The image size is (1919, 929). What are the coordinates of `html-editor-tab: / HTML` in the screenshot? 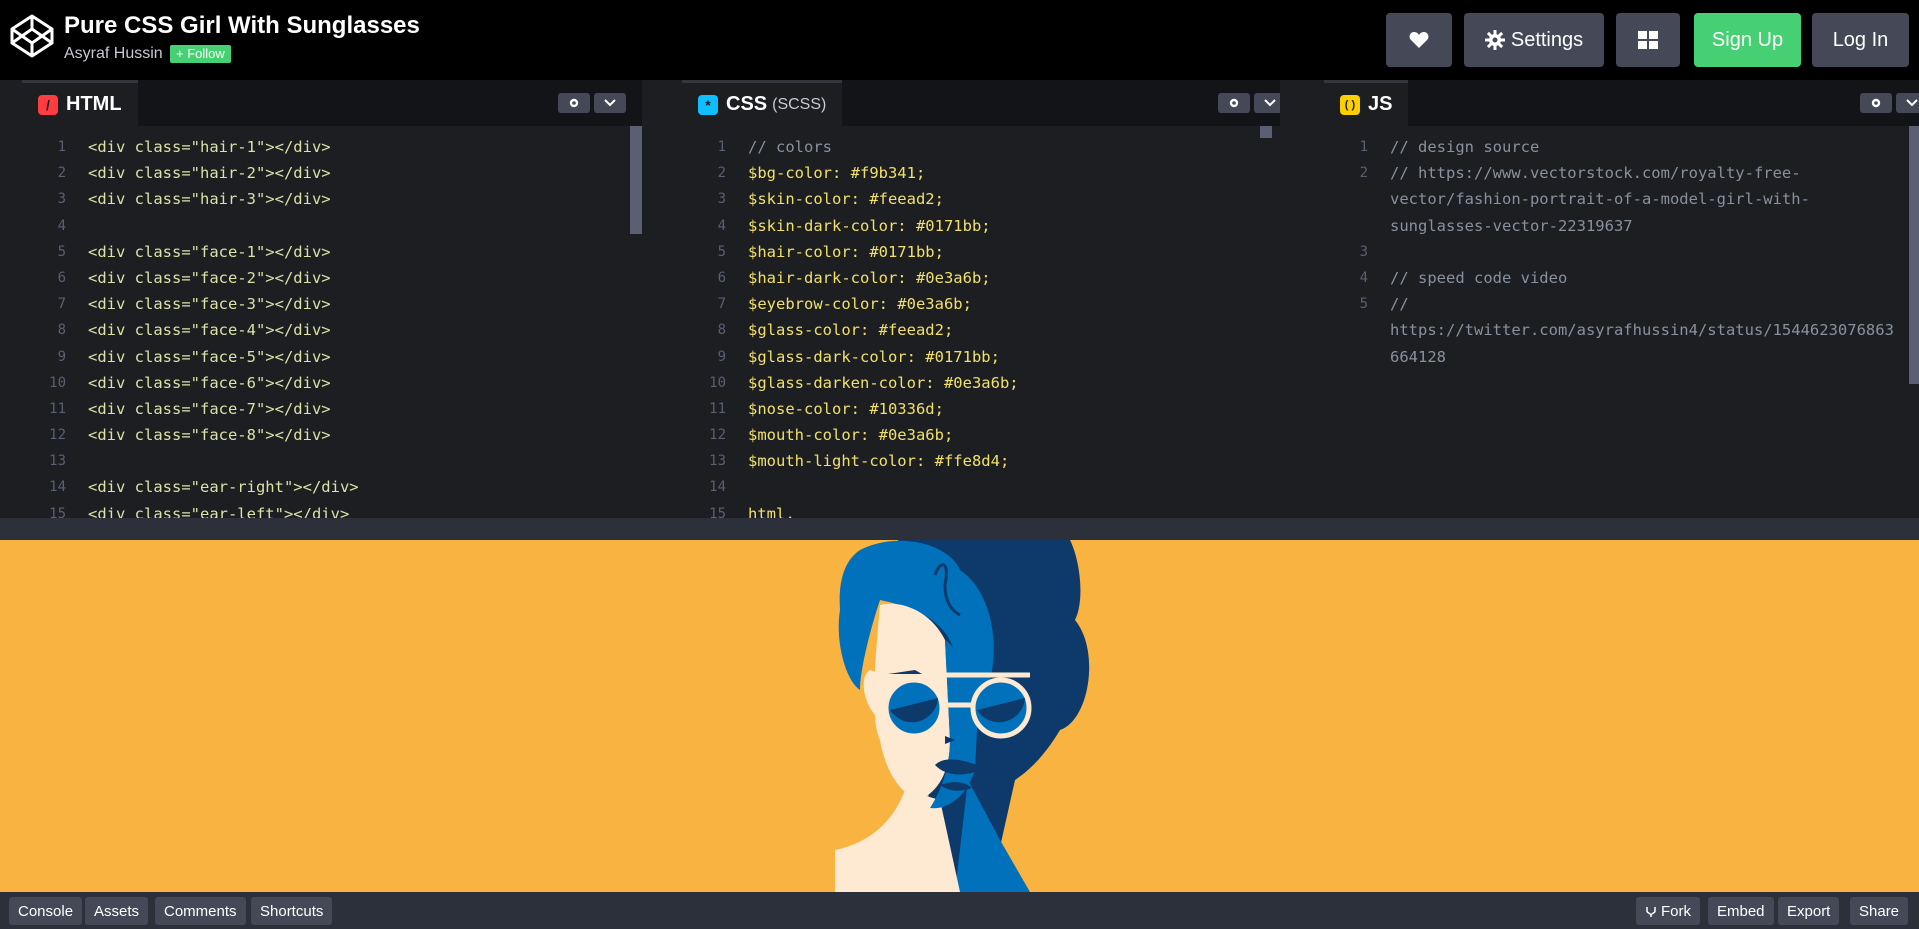 It's located at (80, 103).